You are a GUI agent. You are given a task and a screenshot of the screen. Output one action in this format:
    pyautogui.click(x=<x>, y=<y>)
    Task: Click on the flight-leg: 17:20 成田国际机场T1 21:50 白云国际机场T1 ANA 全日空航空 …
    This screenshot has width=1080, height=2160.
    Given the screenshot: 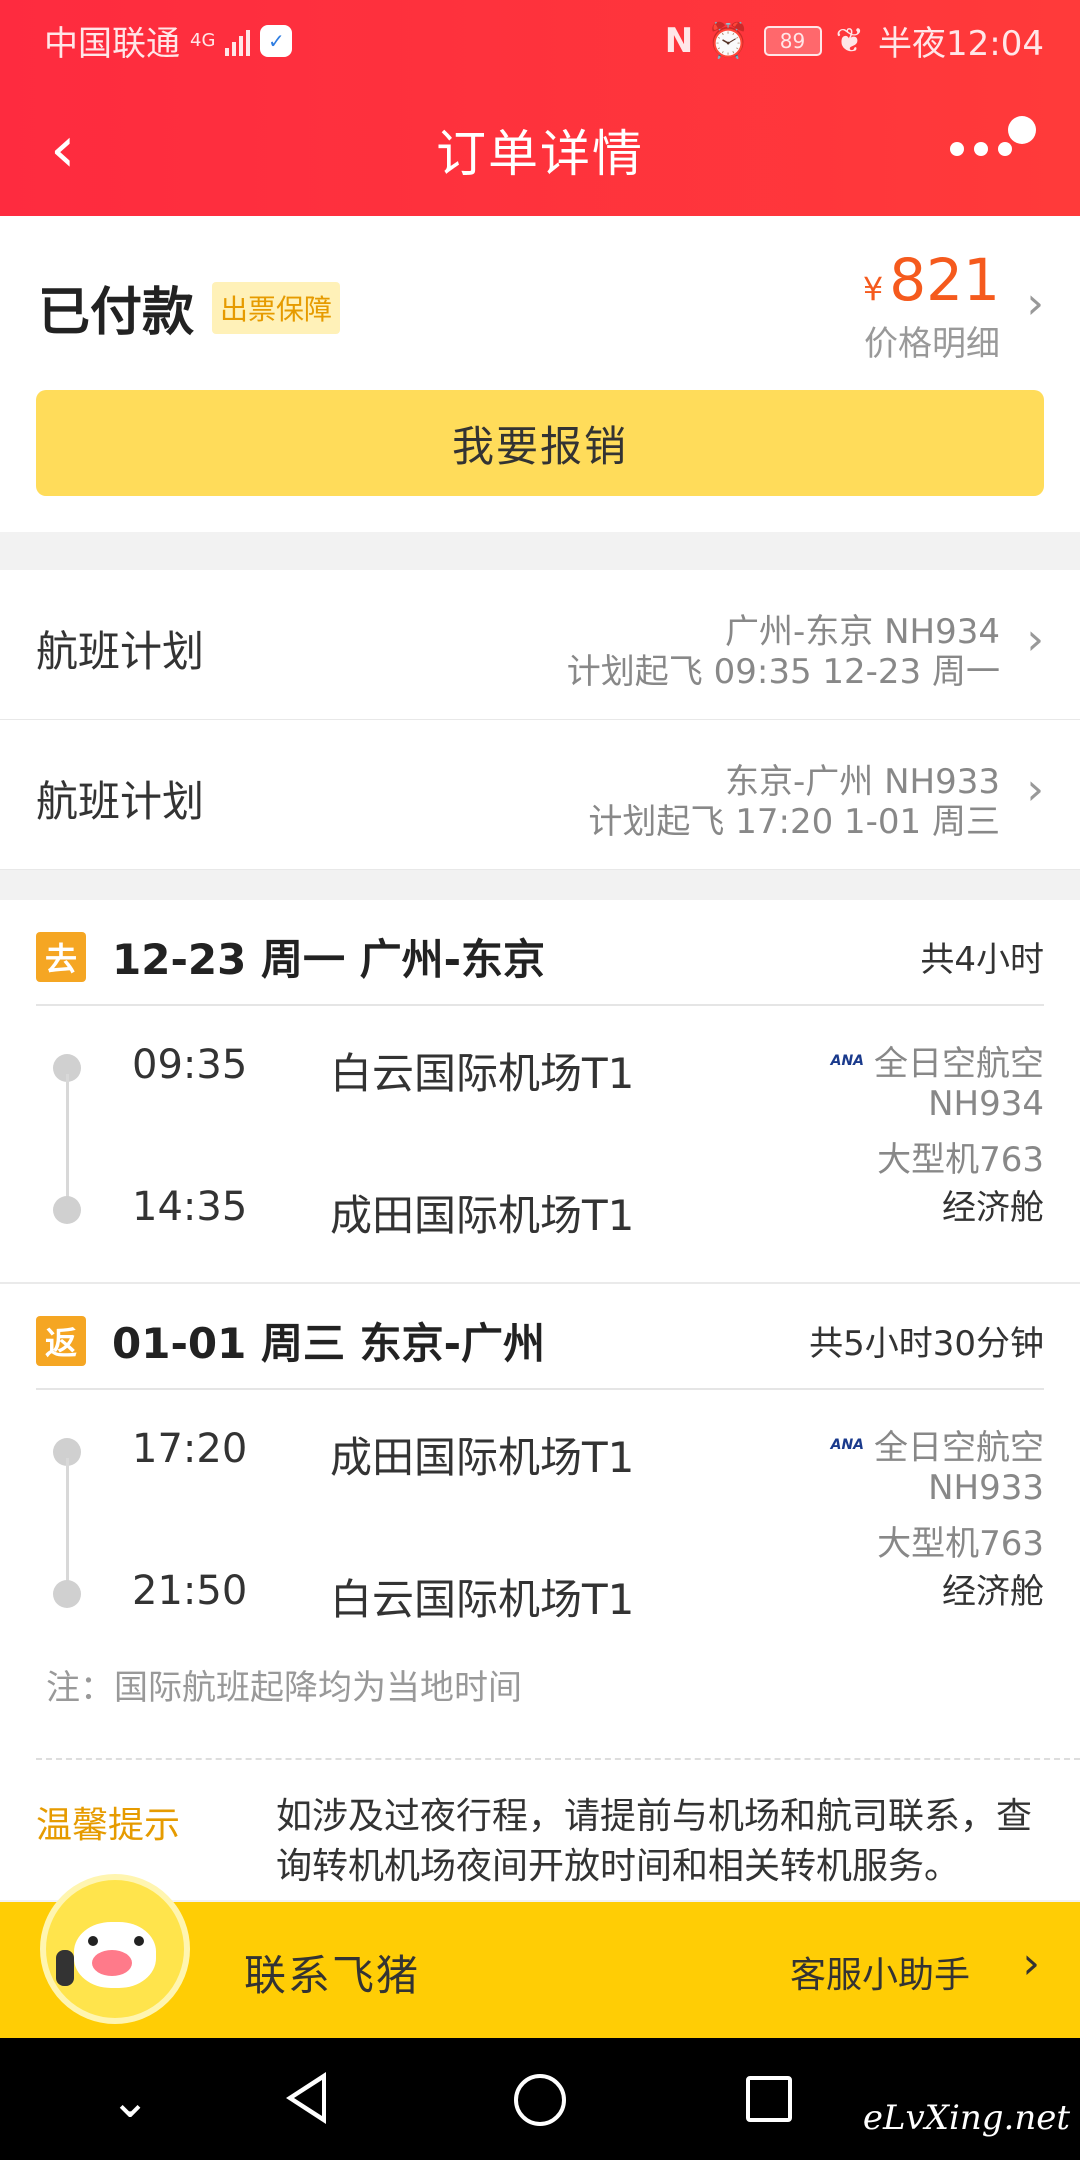 What is the action you would take?
    pyautogui.click(x=540, y=1530)
    